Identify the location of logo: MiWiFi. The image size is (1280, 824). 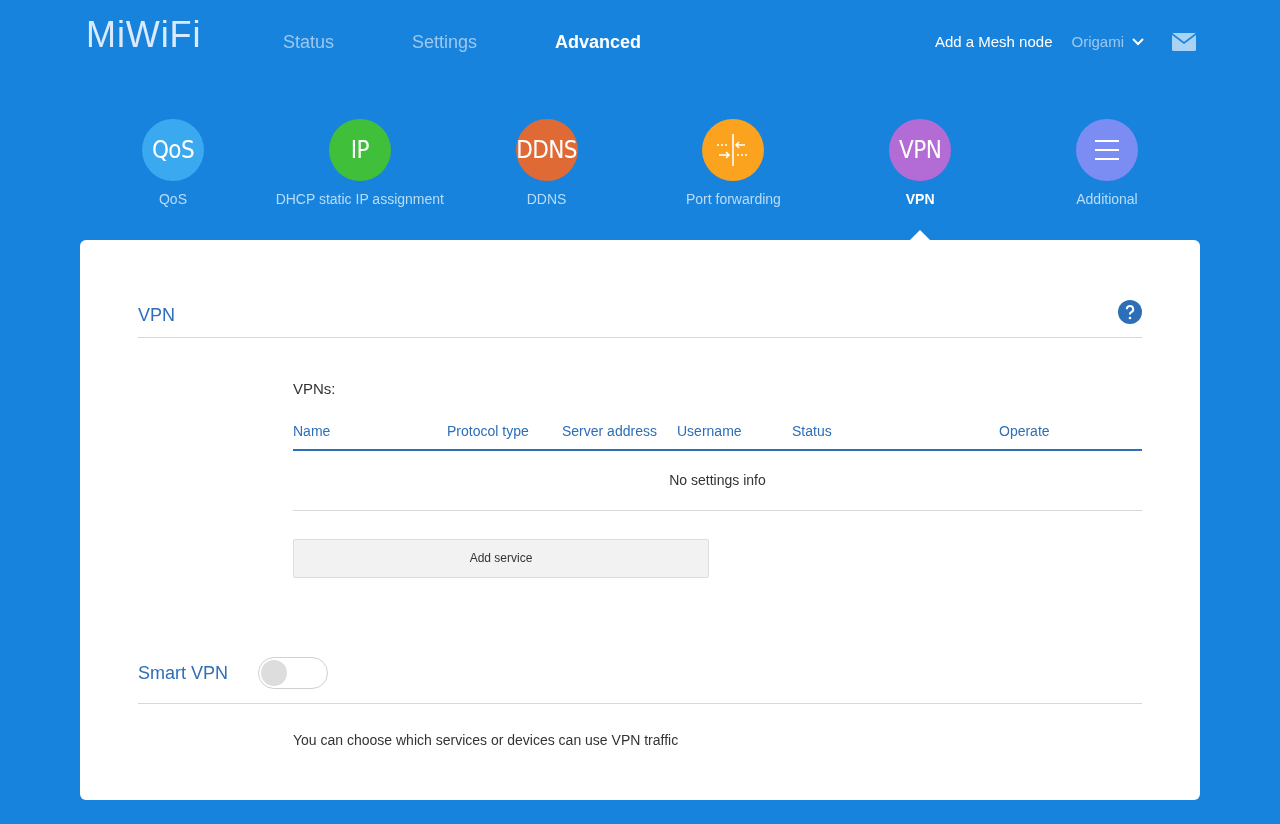
(171, 35).